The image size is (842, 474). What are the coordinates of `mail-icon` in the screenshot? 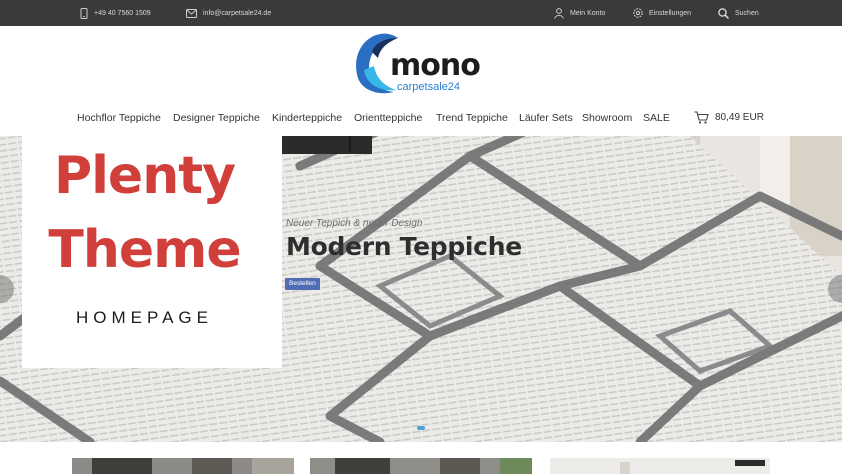 It's located at (191, 13).